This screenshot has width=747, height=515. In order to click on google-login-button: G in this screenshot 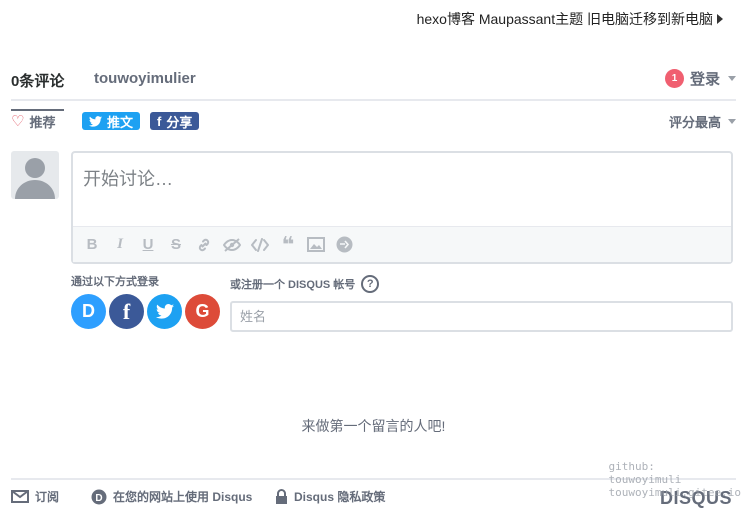, I will do `click(202, 311)`.